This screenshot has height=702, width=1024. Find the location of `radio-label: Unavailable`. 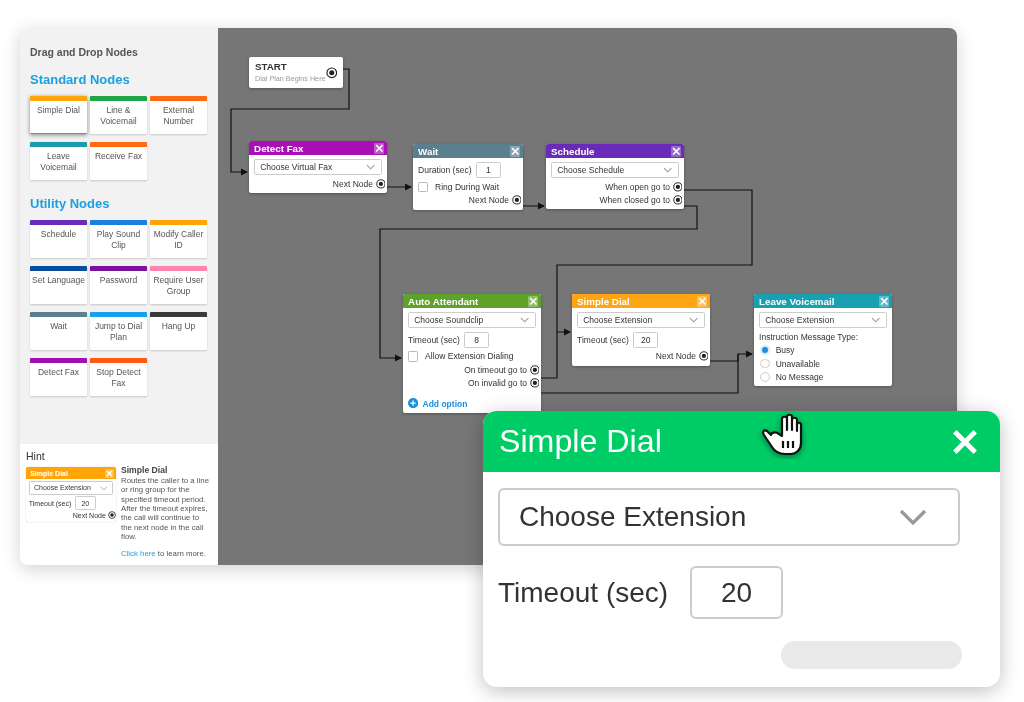

radio-label: Unavailable is located at coordinates (798, 363).